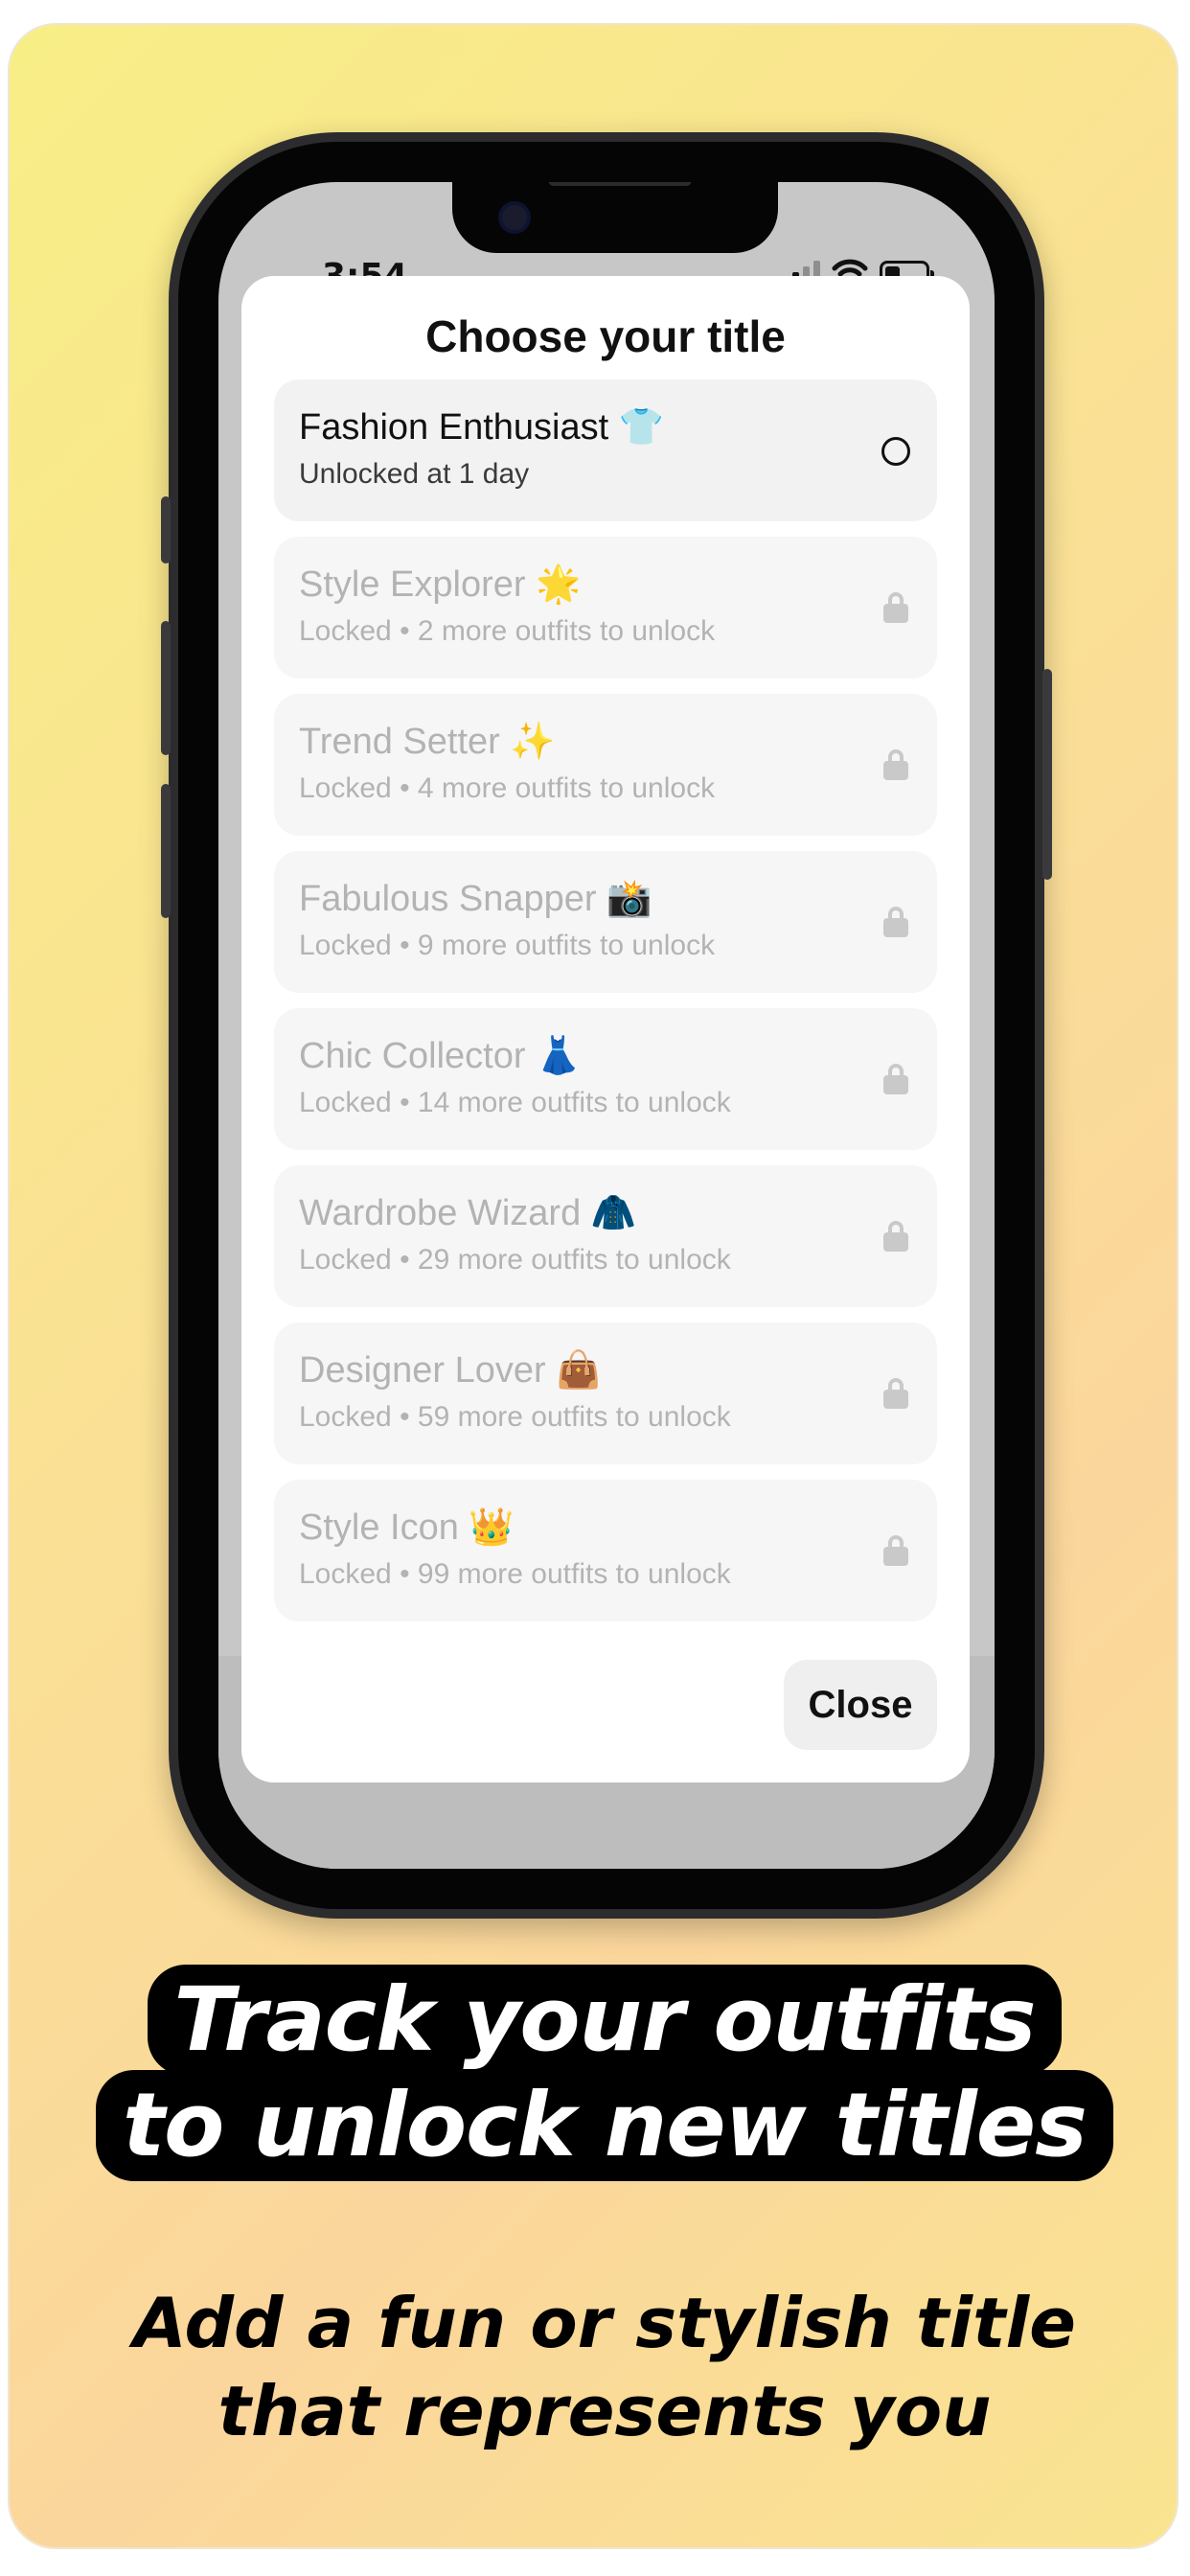 The width and height of the screenshot is (1190, 2576). I want to click on close-button: Close, so click(860, 1705).